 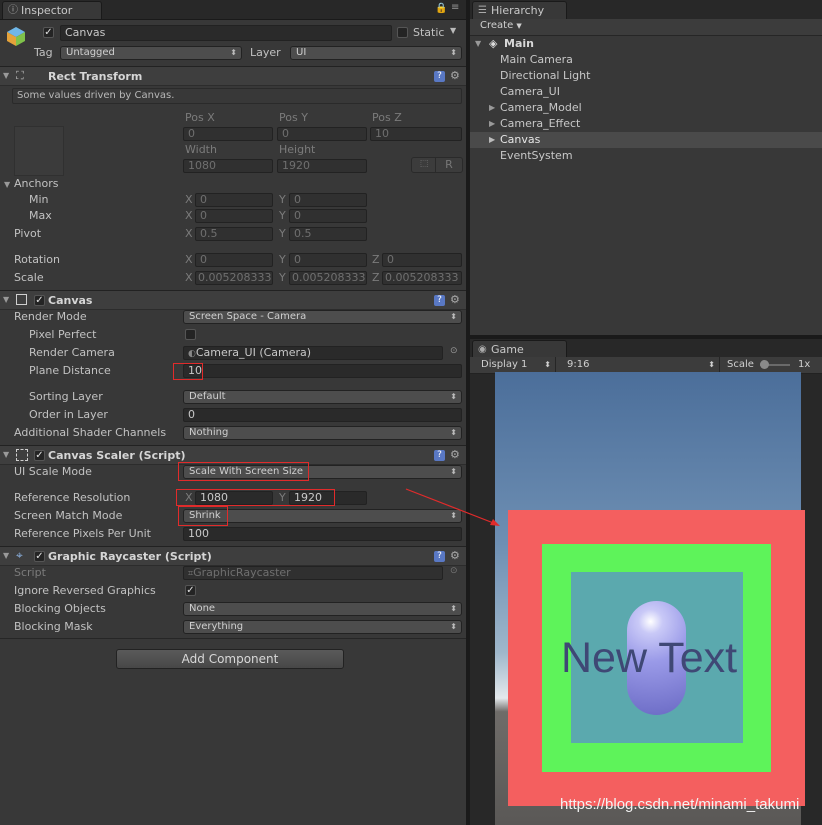 I want to click on blocking-objects-dropdown: None ⬍, so click(x=322, y=609).